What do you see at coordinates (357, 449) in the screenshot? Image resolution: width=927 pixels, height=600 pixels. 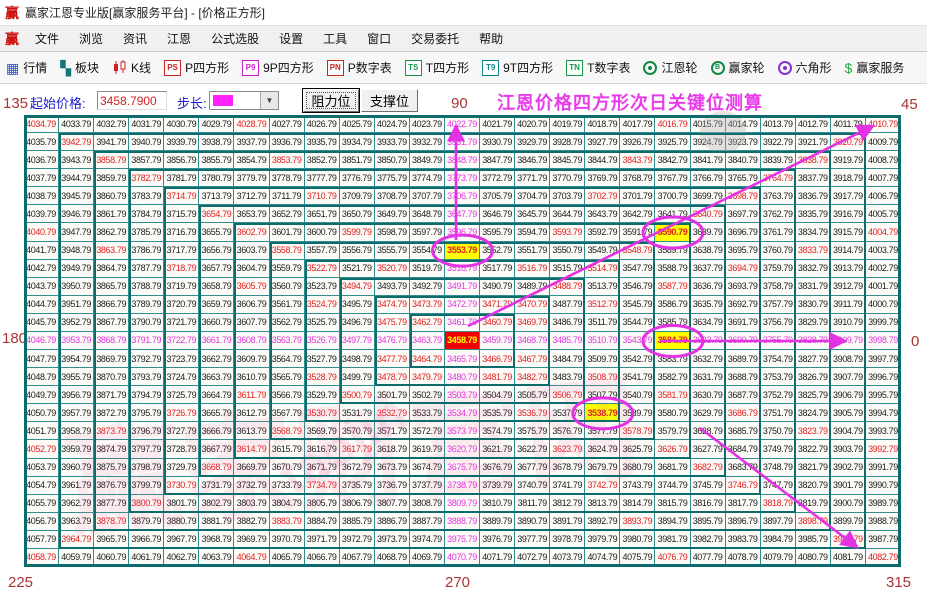 I see `grid-cell: 3617.79` at bounding box center [357, 449].